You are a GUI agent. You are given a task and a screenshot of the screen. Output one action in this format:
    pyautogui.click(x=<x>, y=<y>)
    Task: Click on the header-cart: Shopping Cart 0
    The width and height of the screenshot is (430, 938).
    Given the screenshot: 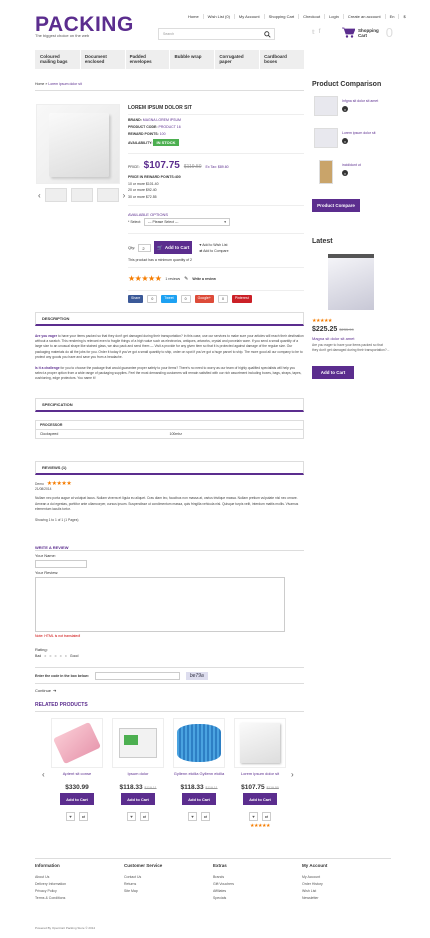 What is the action you would take?
    pyautogui.click(x=367, y=32)
    